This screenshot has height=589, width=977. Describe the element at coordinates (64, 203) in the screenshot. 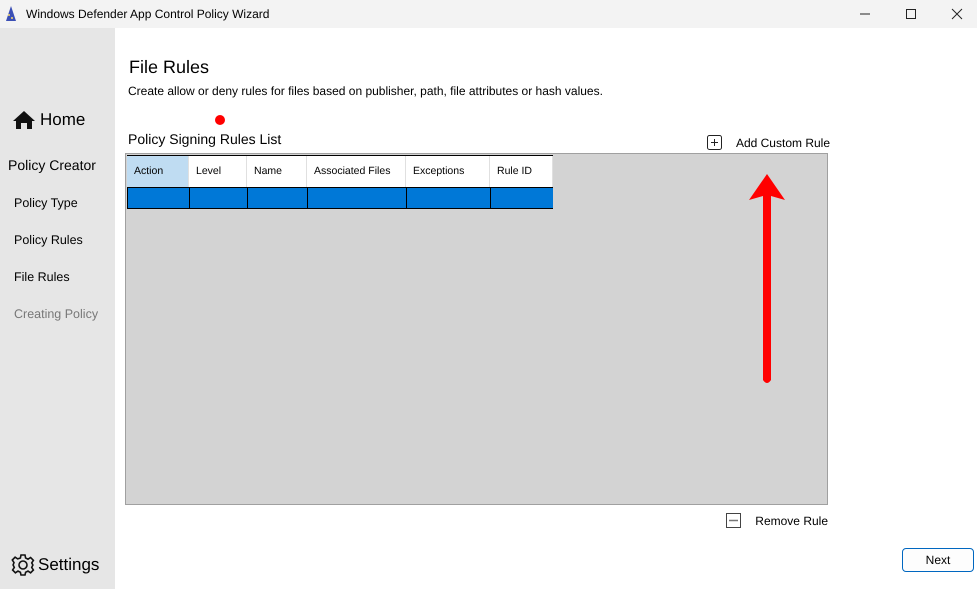

I see `sidebar-item: Policy Type` at that location.